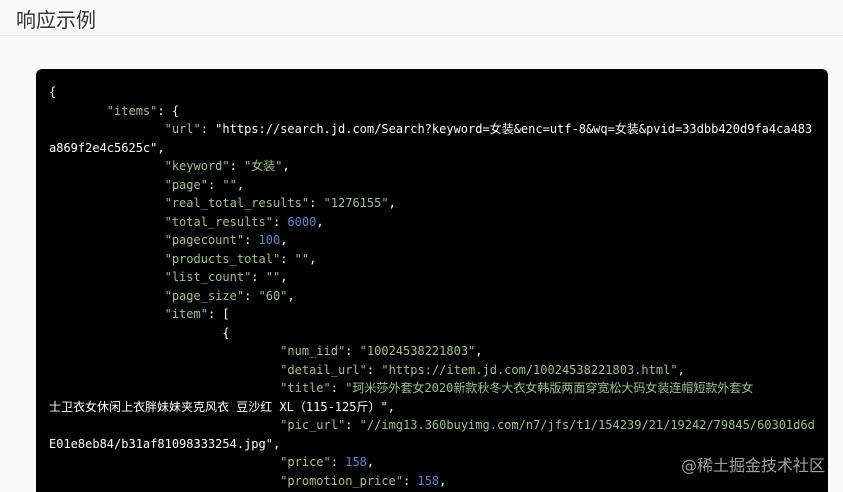 This screenshot has width=843, height=492. What do you see at coordinates (186, 184) in the screenshot?
I see `code-string: "page"` at bounding box center [186, 184].